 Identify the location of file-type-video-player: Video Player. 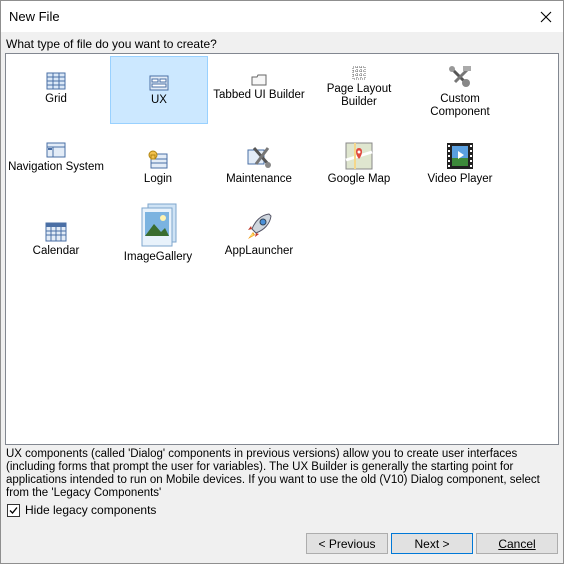
(460, 171).